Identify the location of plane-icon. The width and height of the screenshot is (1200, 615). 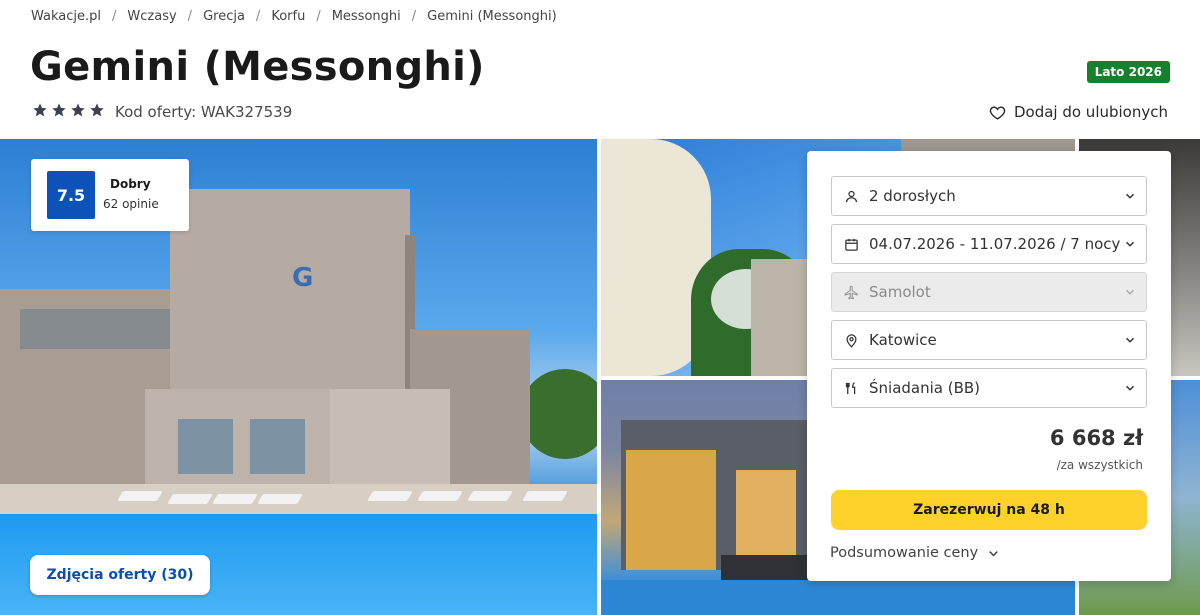
(851, 292).